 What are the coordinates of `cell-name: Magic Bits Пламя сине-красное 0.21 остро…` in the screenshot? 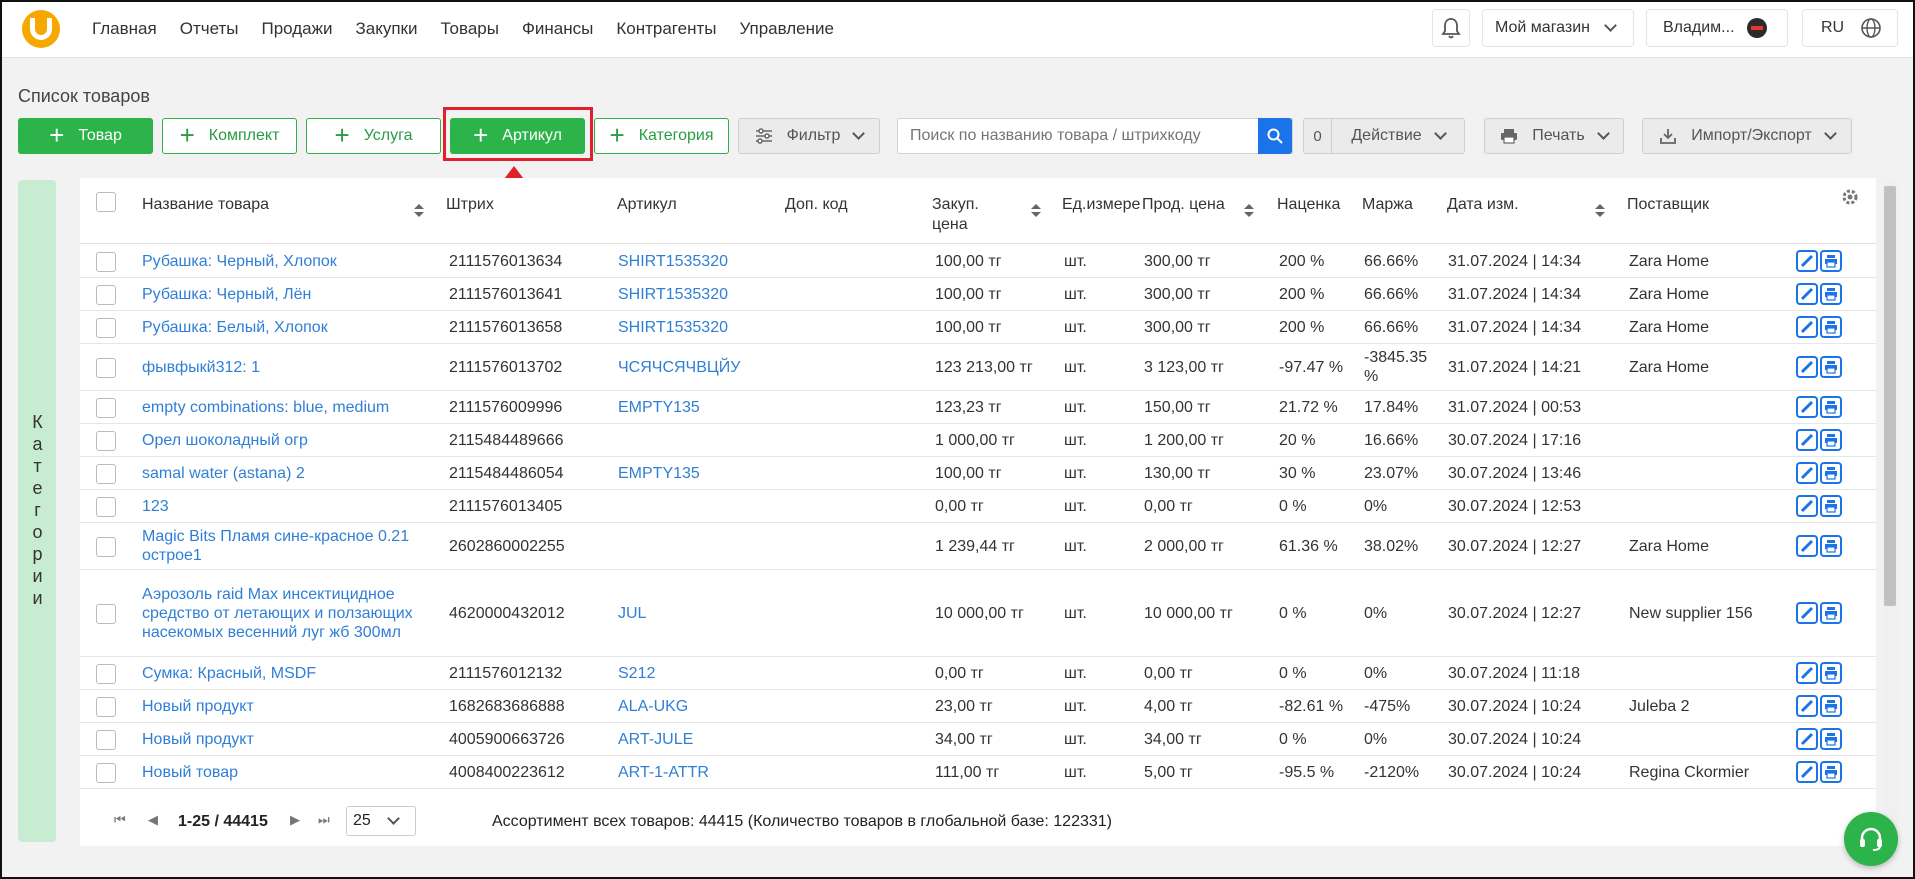 It's located at (292, 546).